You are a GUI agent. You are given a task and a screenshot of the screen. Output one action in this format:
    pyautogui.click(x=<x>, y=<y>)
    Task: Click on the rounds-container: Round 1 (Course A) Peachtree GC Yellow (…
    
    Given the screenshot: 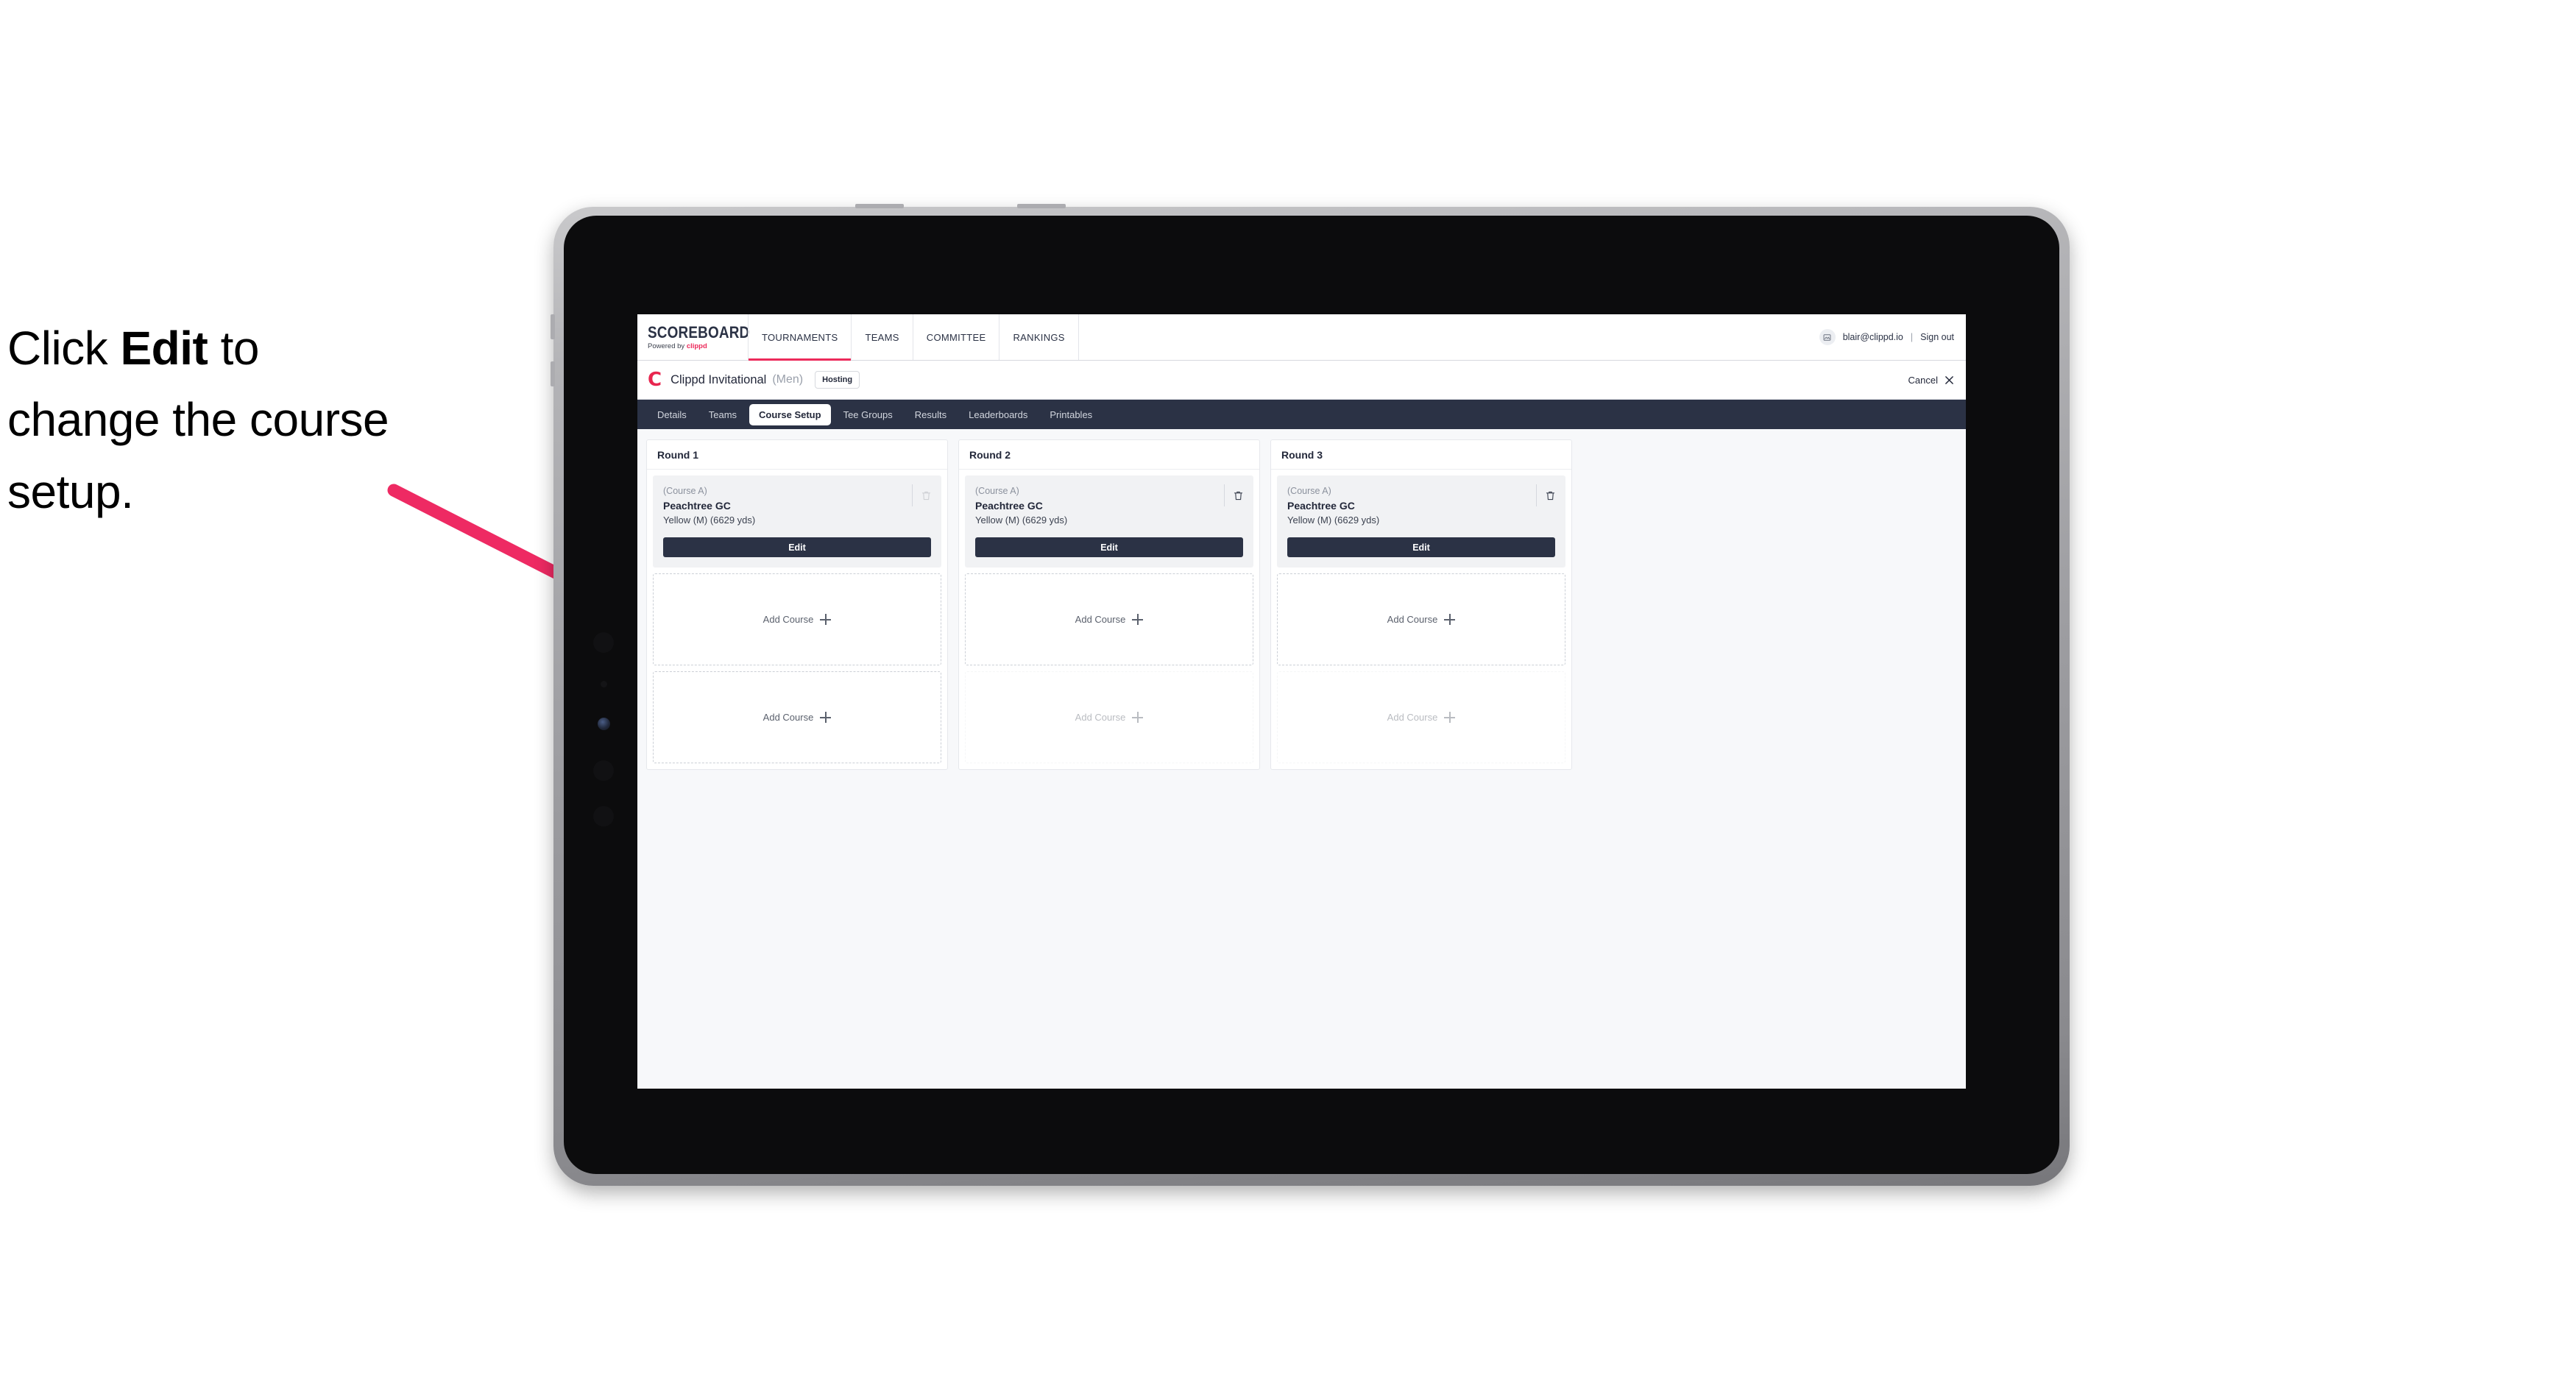 What is the action you would take?
    pyautogui.click(x=1301, y=600)
    